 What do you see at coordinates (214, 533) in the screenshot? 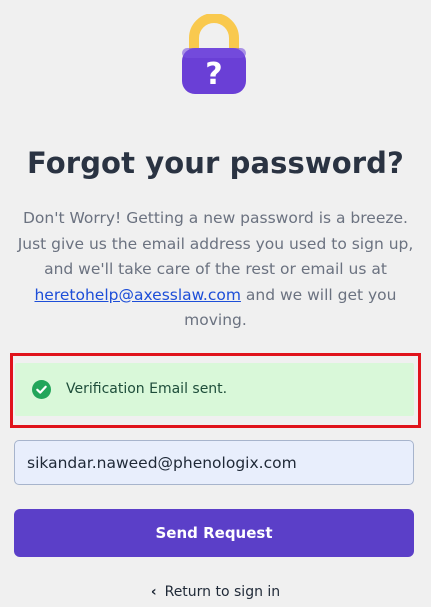
I see `send-request-button: Send Request` at bounding box center [214, 533].